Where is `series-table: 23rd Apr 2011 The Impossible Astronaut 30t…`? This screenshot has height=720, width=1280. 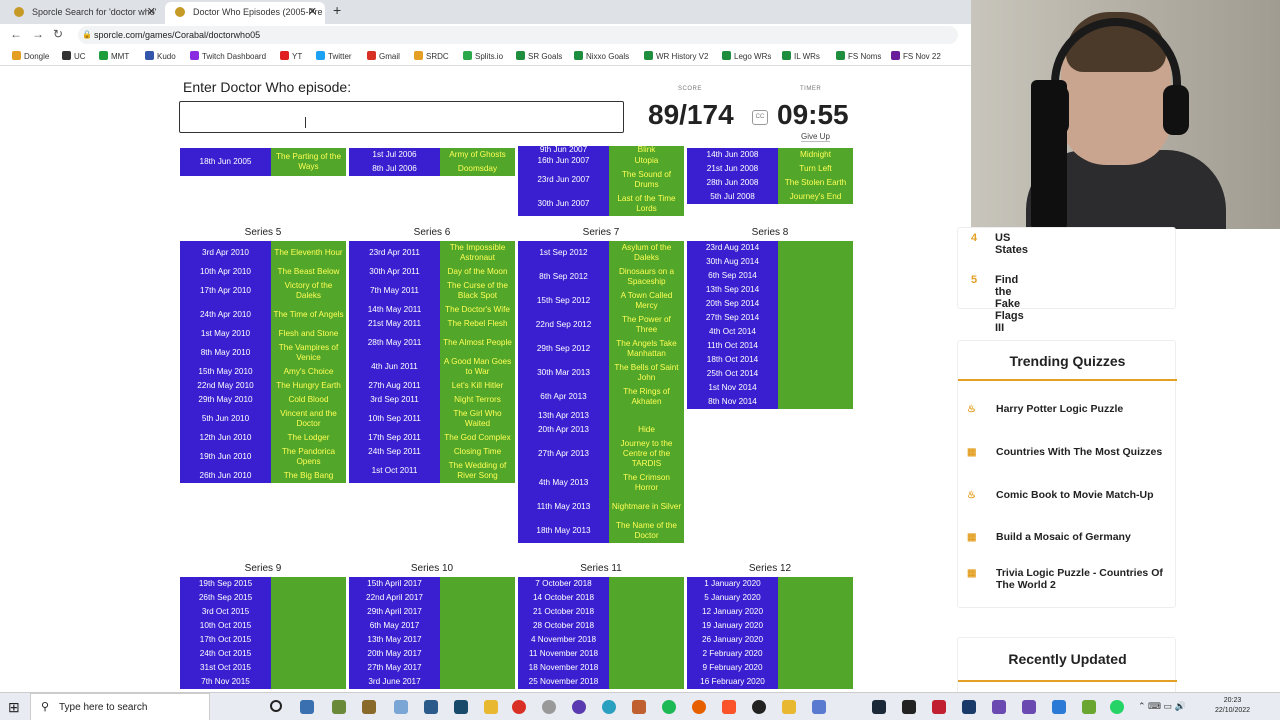 series-table: 23rd Apr 2011 The Impossible Astronaut 30t… is located at coordinates (432, 362).